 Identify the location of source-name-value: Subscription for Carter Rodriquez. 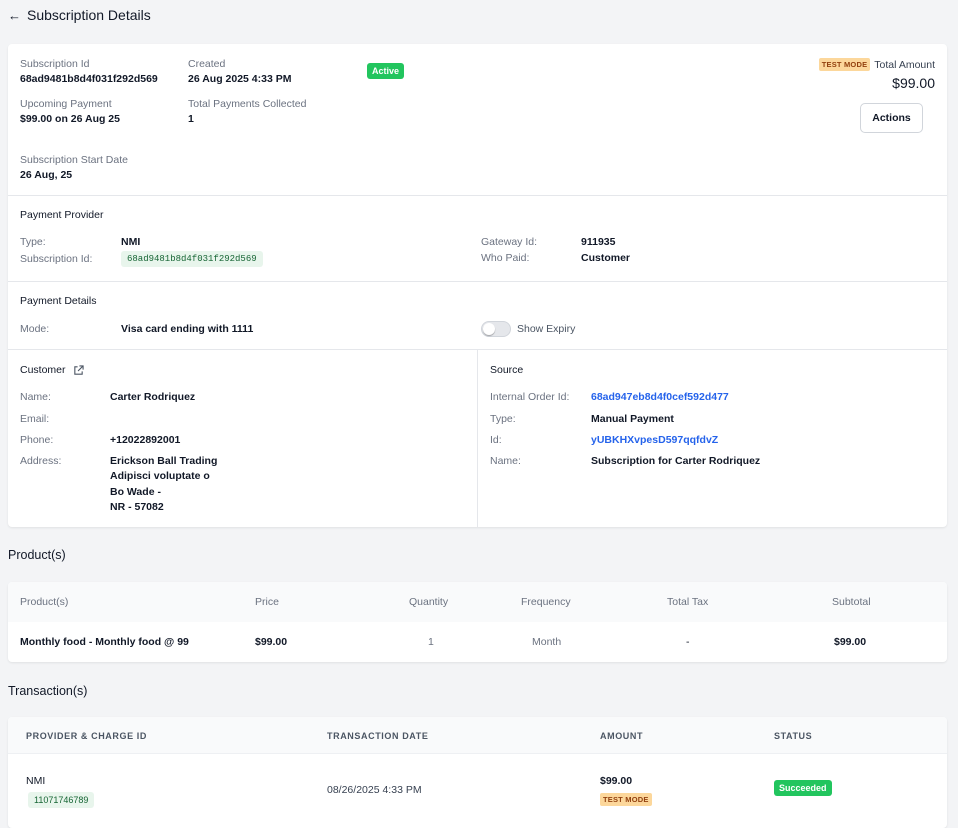
(676, 461).